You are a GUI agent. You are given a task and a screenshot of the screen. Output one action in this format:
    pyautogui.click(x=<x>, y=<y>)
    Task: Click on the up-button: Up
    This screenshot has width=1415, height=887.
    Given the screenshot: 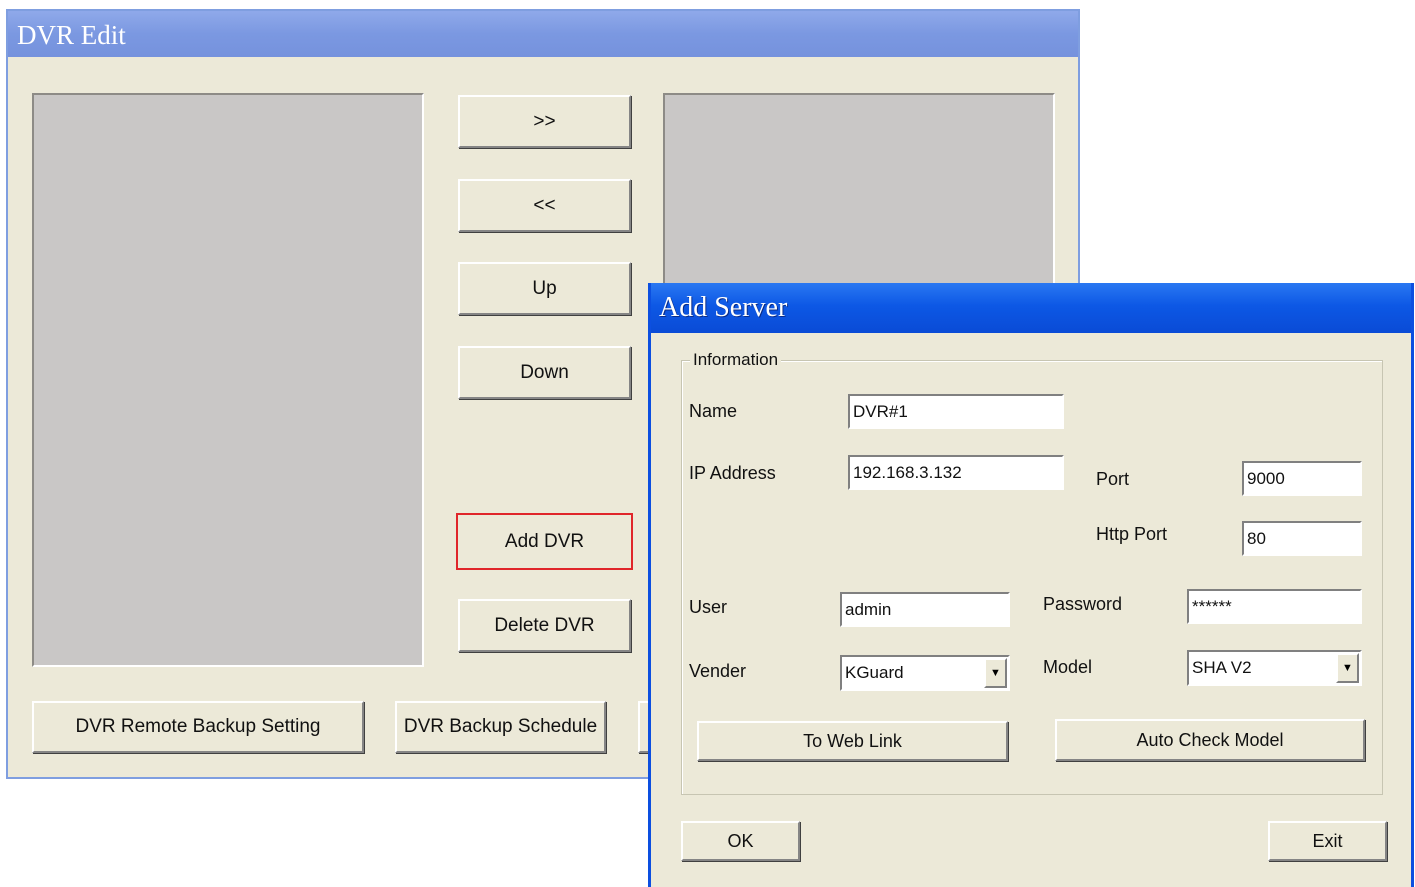 What is the action you would take?
    pyautogui.click(x=544, y=288)
    